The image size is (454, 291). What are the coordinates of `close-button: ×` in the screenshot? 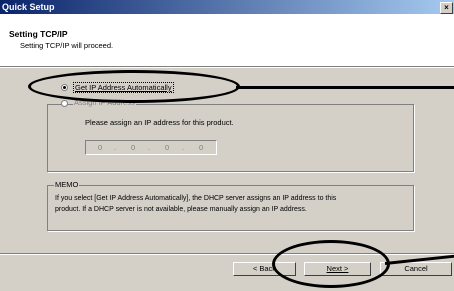 It's located at (446, 8).